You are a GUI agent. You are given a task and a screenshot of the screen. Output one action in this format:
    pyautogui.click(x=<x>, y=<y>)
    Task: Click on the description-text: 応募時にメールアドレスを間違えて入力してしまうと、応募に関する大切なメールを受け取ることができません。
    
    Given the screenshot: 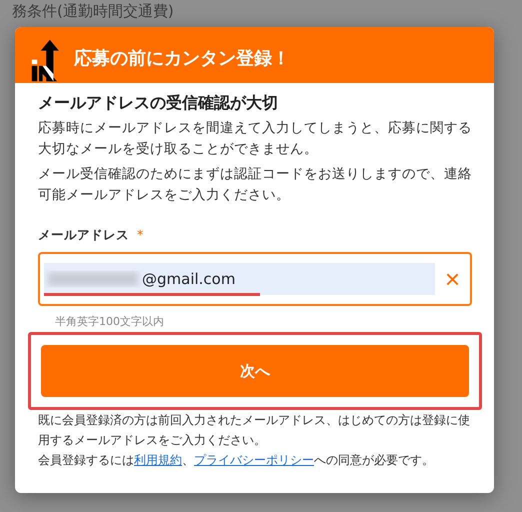 What is the action you would take?
    pyautogui.click(x=255, y=139)
    